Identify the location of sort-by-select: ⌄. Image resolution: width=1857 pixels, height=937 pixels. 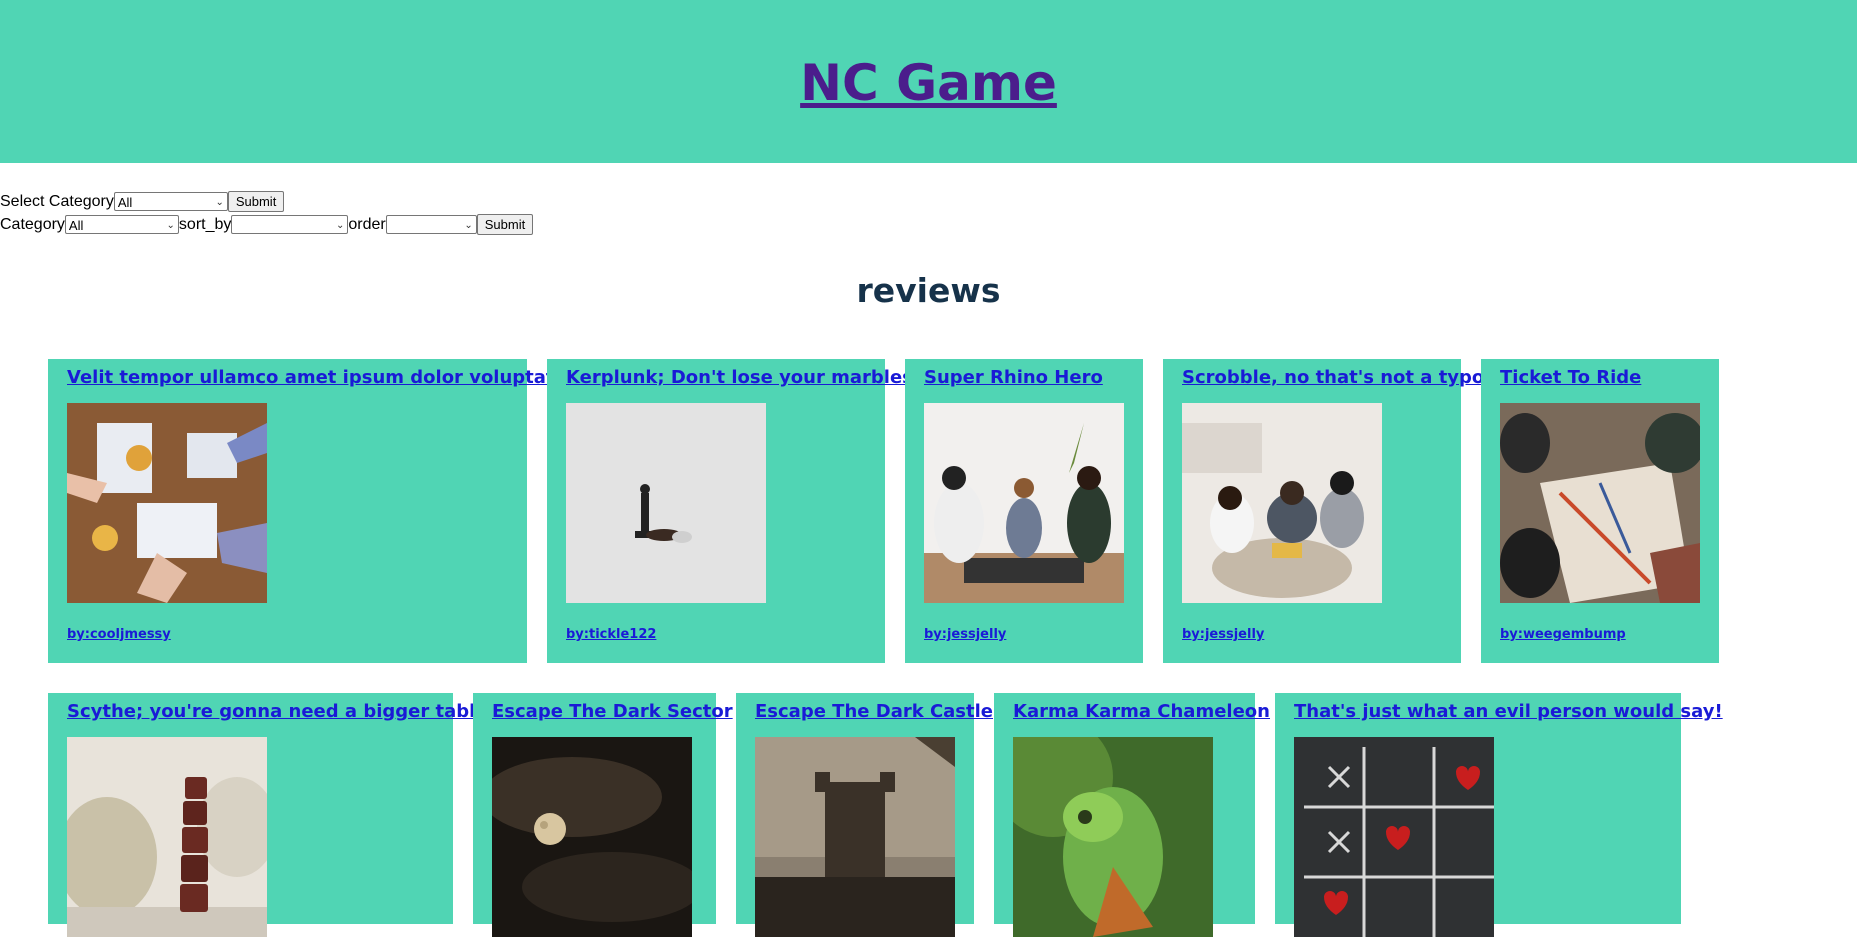
(290, 224).